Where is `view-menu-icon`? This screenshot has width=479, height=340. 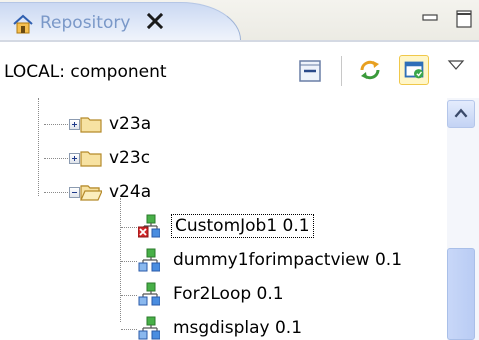
view-menu-icon is located at coordinates (456, 65).